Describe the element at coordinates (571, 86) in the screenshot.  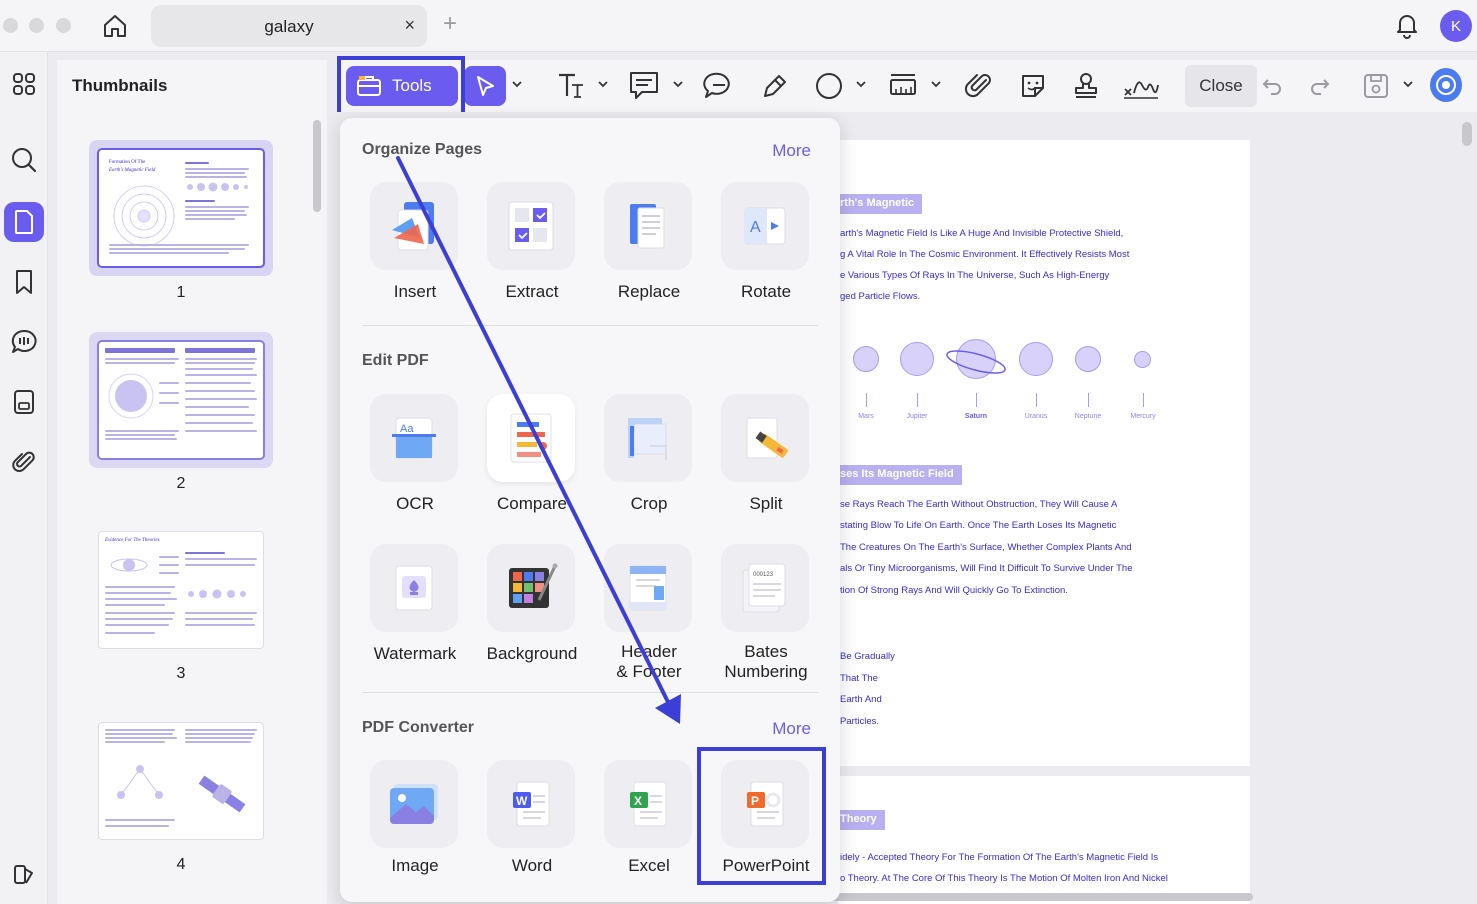
I see `text-tool-button` at that location.